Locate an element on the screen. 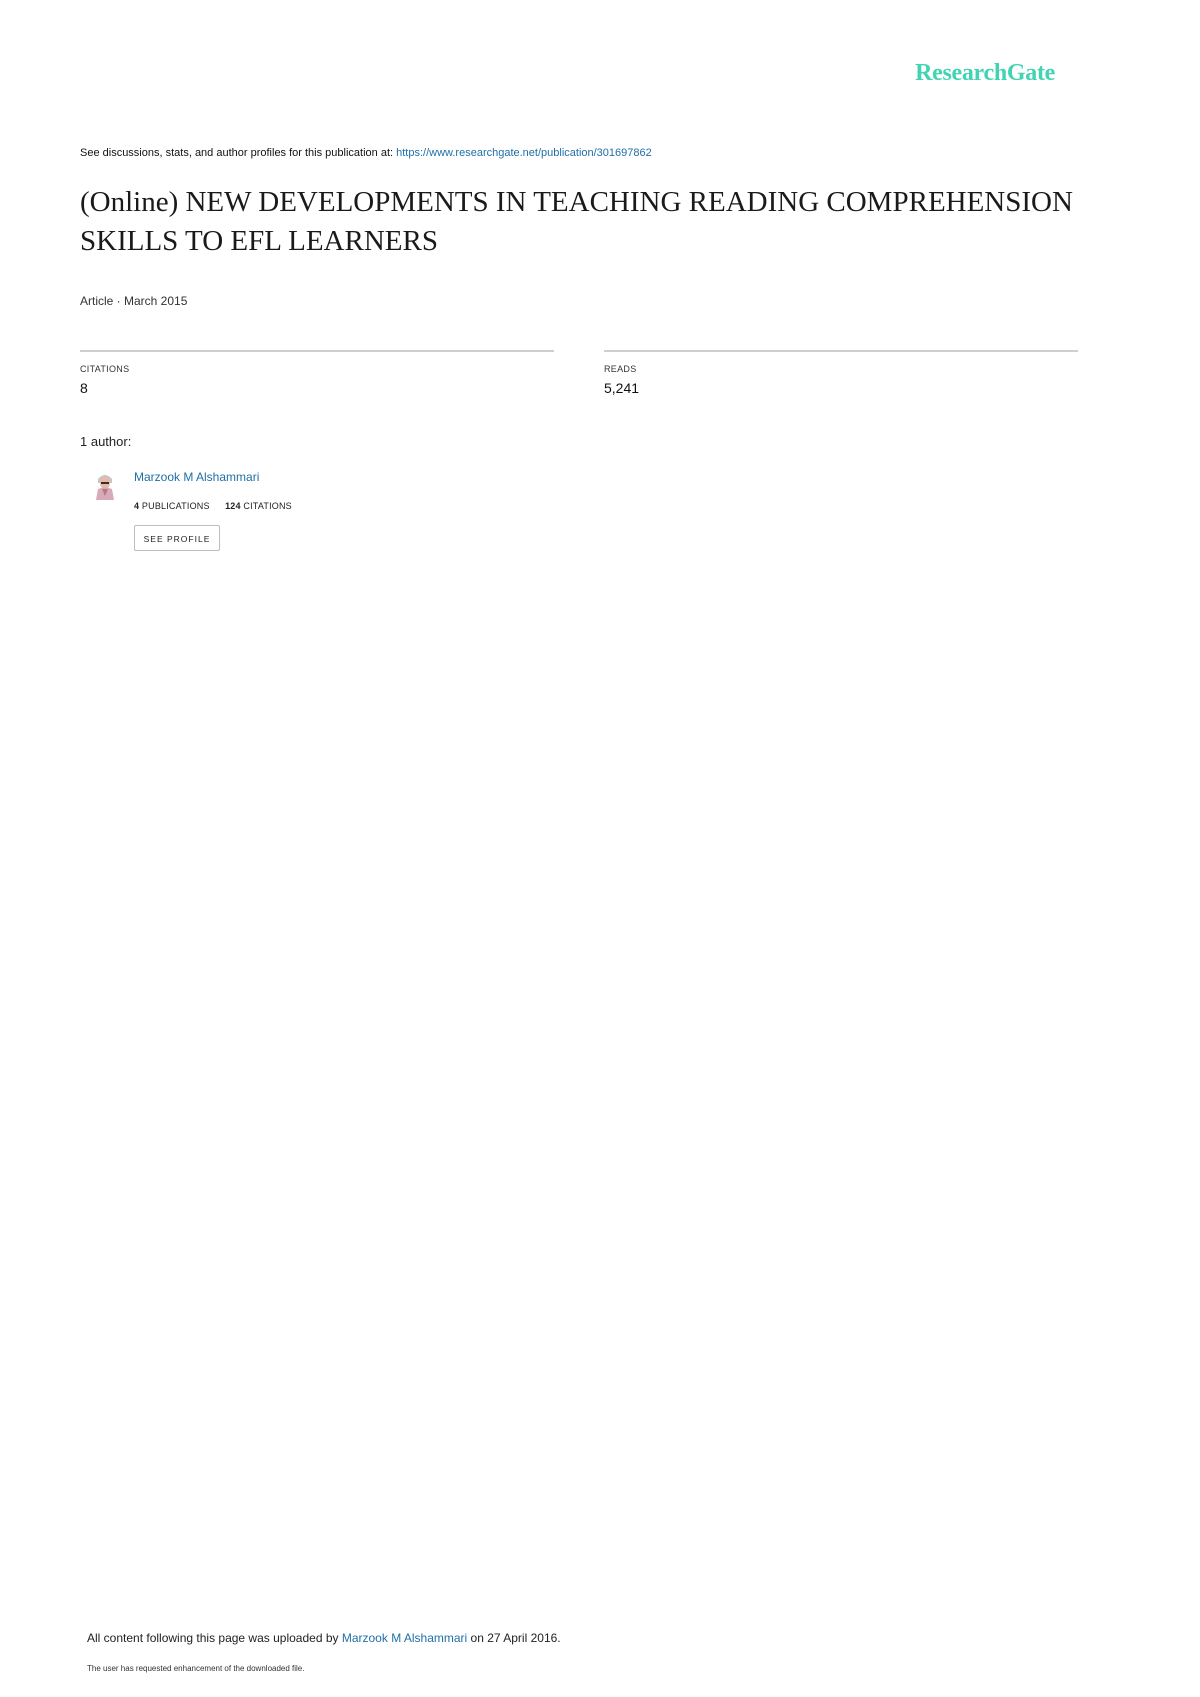  reads-divider is located at coordinates (841, 351).